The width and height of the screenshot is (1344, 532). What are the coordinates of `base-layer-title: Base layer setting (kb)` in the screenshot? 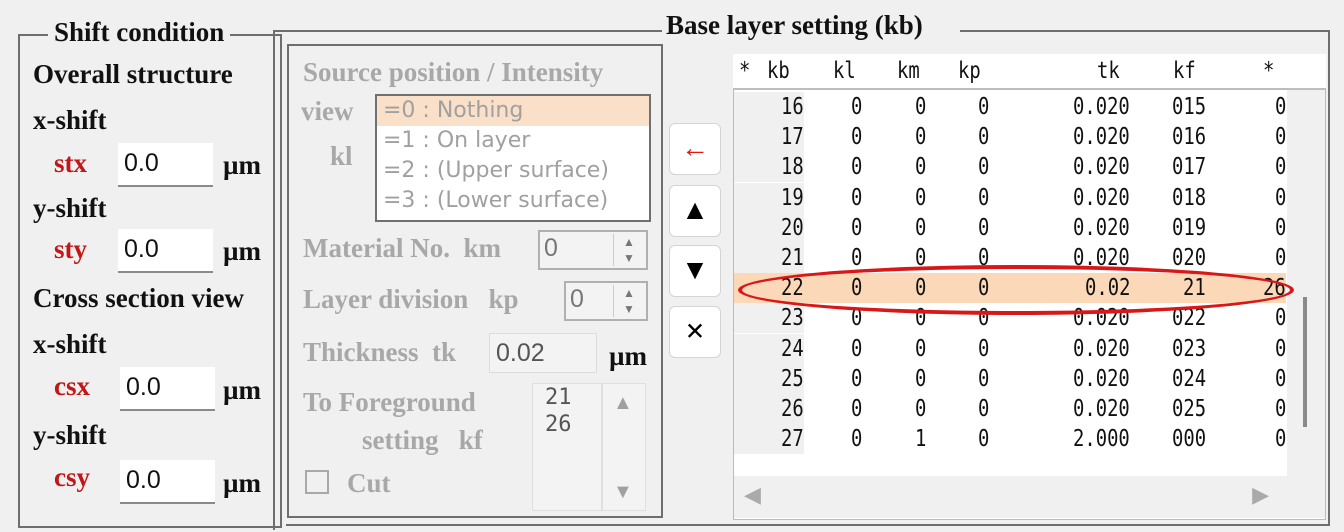 It's located at (794, 25).